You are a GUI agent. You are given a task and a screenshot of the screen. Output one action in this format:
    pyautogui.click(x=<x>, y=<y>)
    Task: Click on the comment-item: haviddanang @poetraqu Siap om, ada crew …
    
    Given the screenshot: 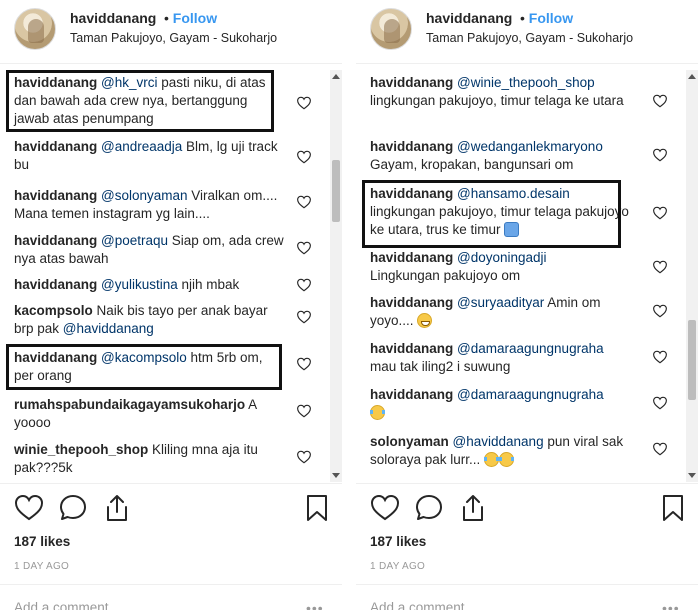 What is the action you would take?
    pyautogui.click(x=149, y=250)
    